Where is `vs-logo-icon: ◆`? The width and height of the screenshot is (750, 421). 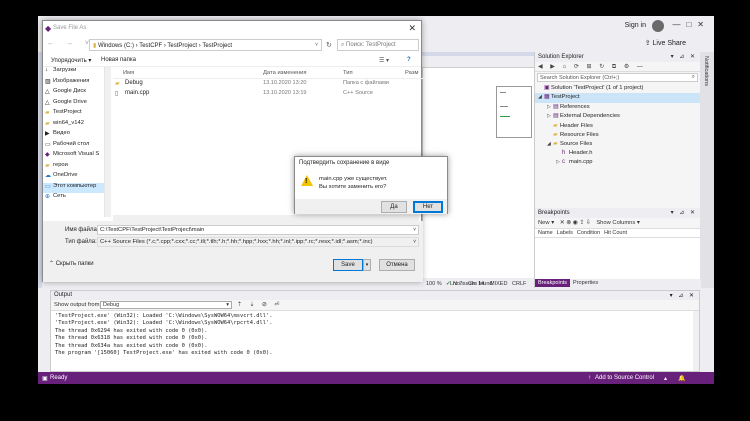
vs-logo-icon: ◆ is located at coordinates (48, 28).